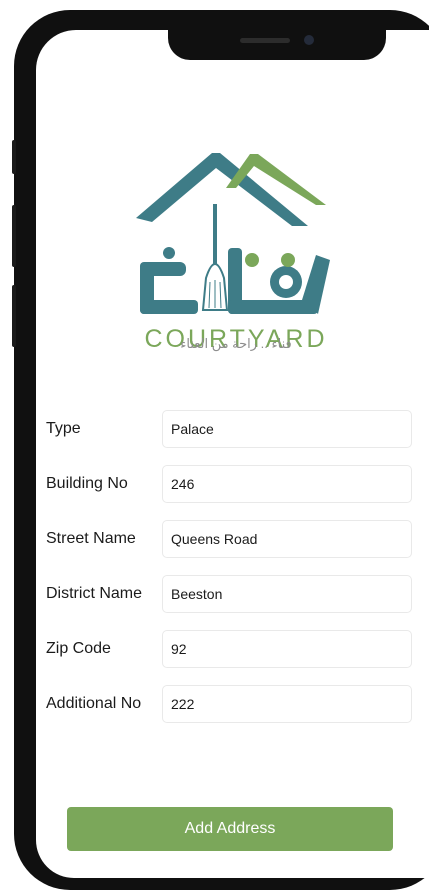 This screenshot has height=890, width=429. I want to click on type-input: Palace, so click(287, 429).